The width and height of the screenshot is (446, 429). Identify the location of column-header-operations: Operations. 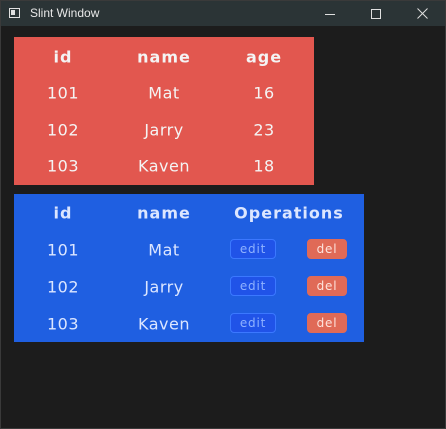
(289, 213).